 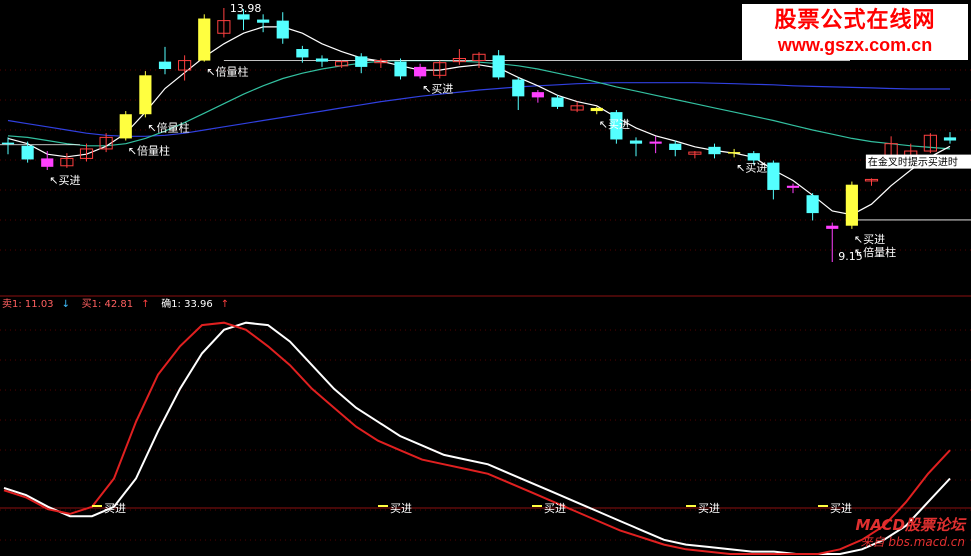 What do you see at coordinates (910, 525) in the screenshot?
I see `watermark2-title: MACD股票论坛` at bounding box center [910, 525].